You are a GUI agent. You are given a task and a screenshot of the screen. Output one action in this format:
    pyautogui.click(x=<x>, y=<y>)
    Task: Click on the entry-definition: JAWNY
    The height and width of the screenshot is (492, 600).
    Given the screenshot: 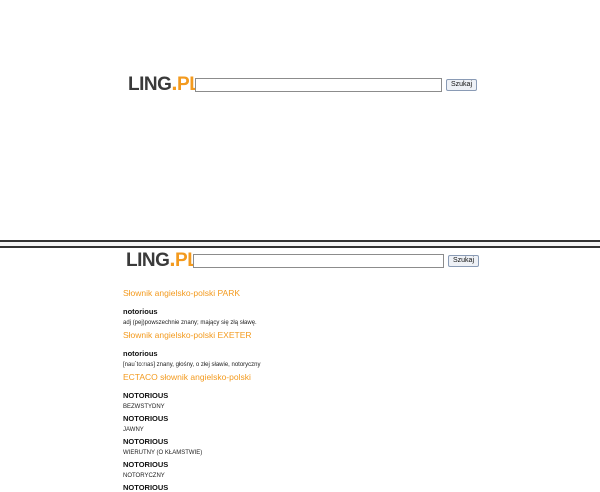 What is the action you would take?
    pyautogui.click(x=133, y=430)
    